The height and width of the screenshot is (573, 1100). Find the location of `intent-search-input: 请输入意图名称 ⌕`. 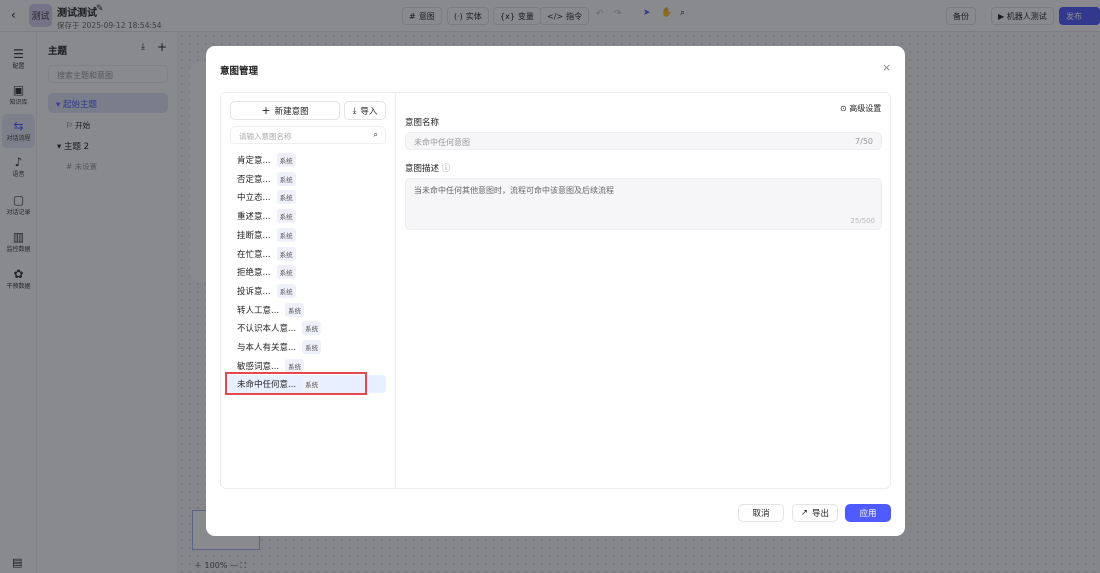

intent-search-input: 请输入意图名称 ⌕ is located at coordinates (308, 135).